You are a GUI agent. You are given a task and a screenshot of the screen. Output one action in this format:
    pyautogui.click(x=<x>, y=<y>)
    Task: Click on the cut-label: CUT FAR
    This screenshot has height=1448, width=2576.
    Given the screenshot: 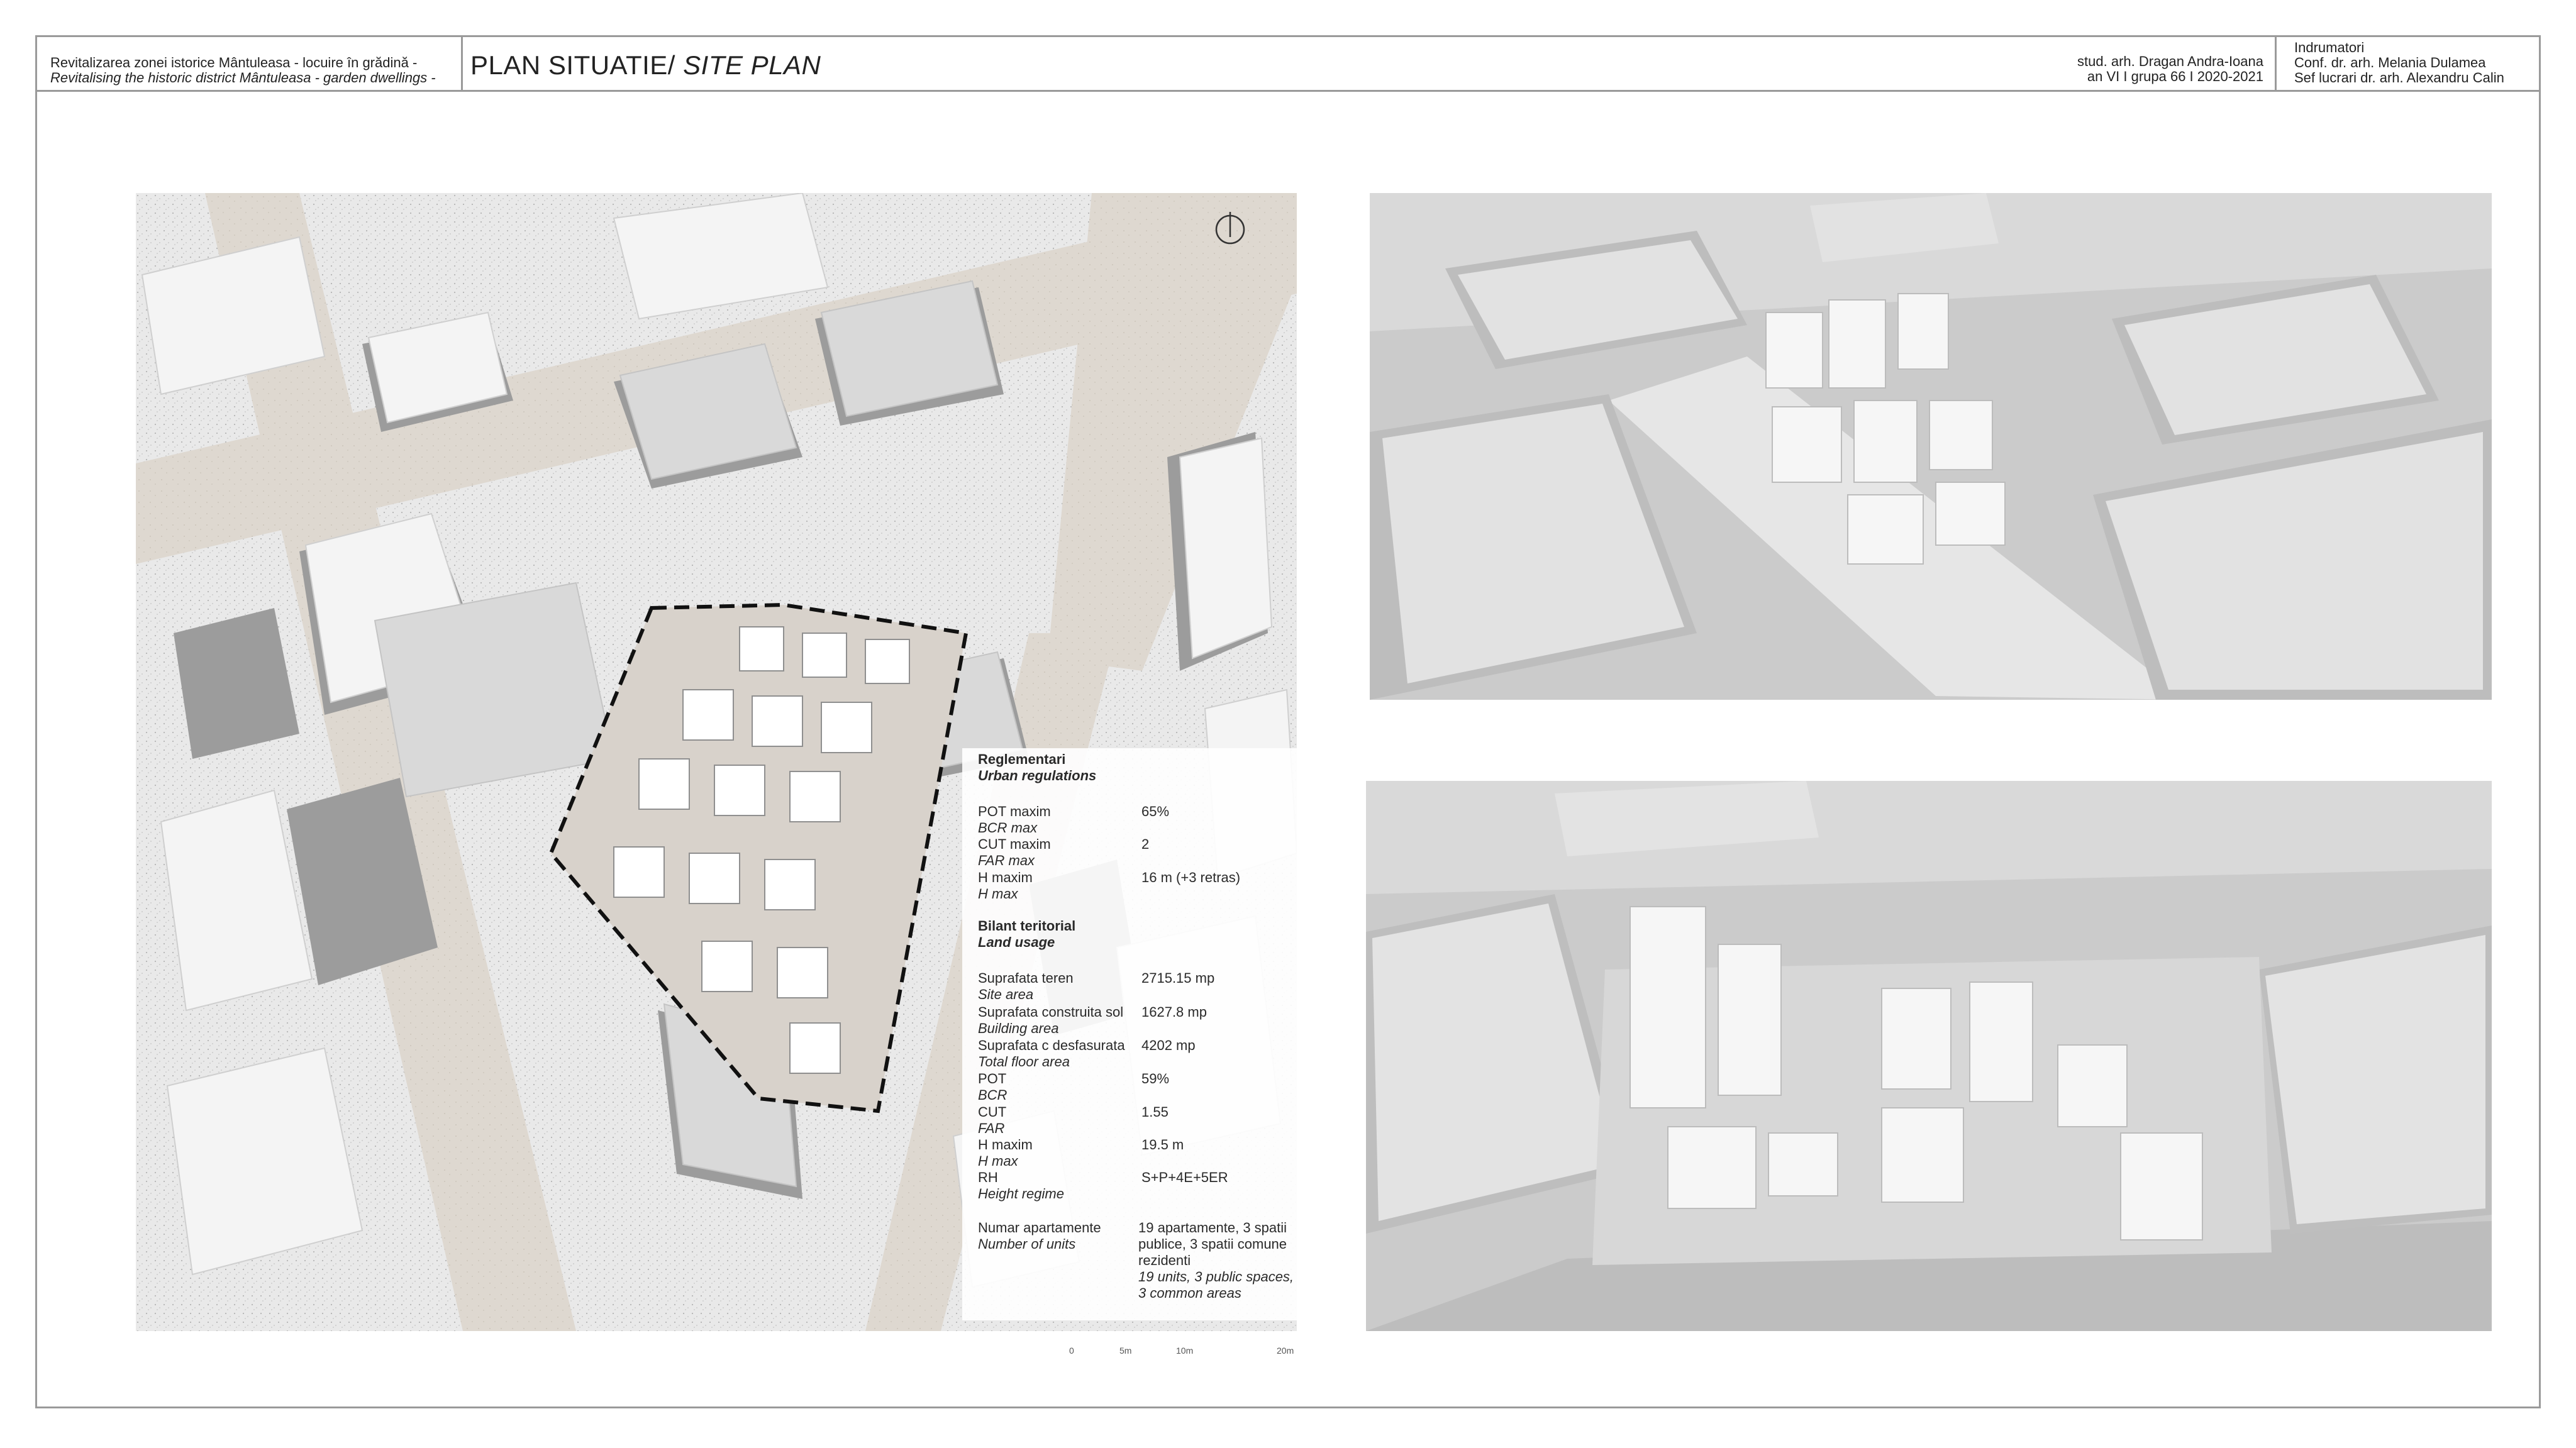 What is the action you would take?
    pyautogui.click(x=992, y=1120)
    